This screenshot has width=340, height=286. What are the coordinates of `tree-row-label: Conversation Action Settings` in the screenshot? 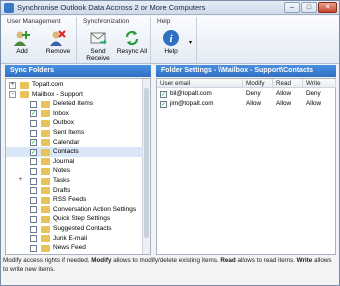 It's located at (95, 209).